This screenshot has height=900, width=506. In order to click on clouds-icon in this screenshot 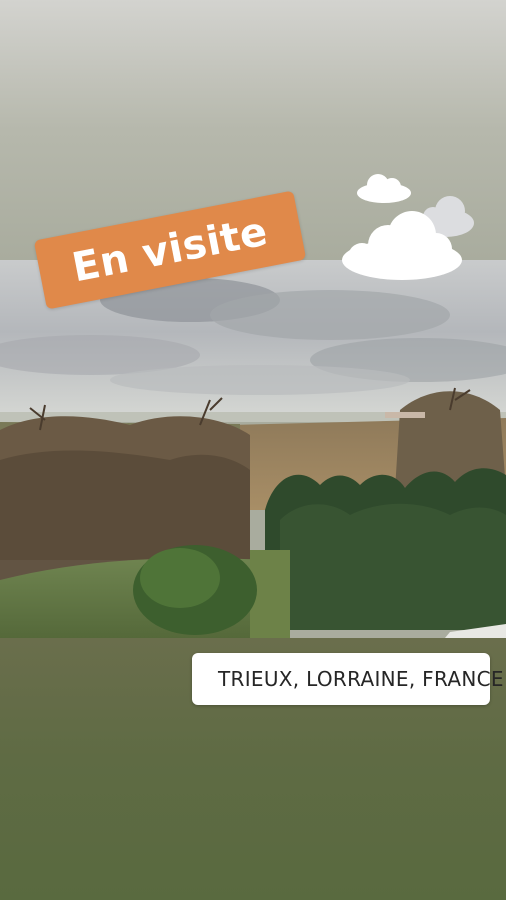, I will do `click(410, 224)`.